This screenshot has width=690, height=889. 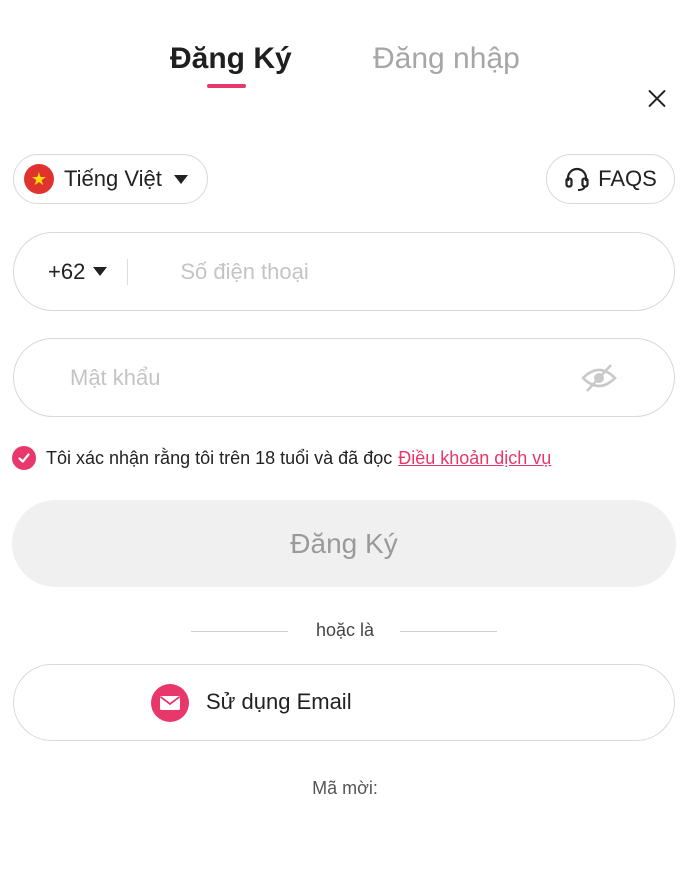 What do you see at coordinates (627, 178) in the screenshot?
I see `faq-label: FAQS` at bounding box center [627, 178].